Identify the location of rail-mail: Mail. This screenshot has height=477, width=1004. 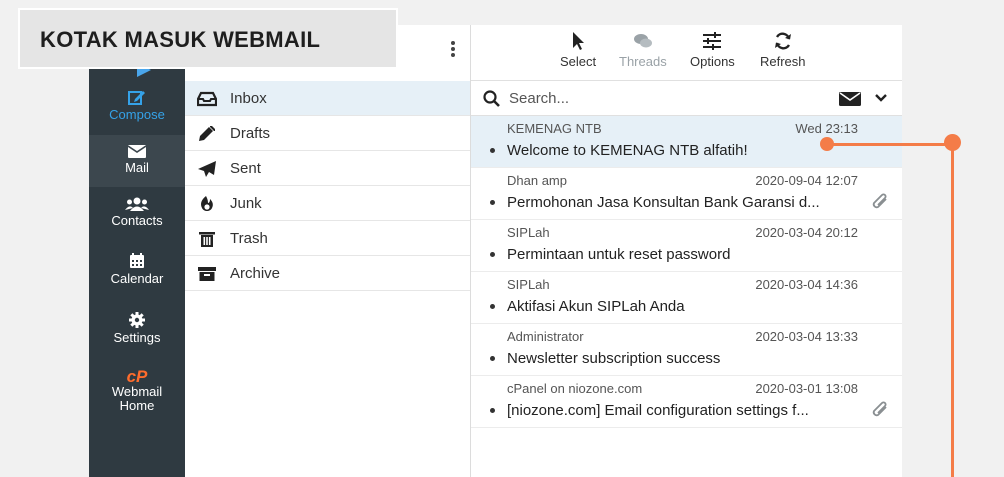
(137, 161).